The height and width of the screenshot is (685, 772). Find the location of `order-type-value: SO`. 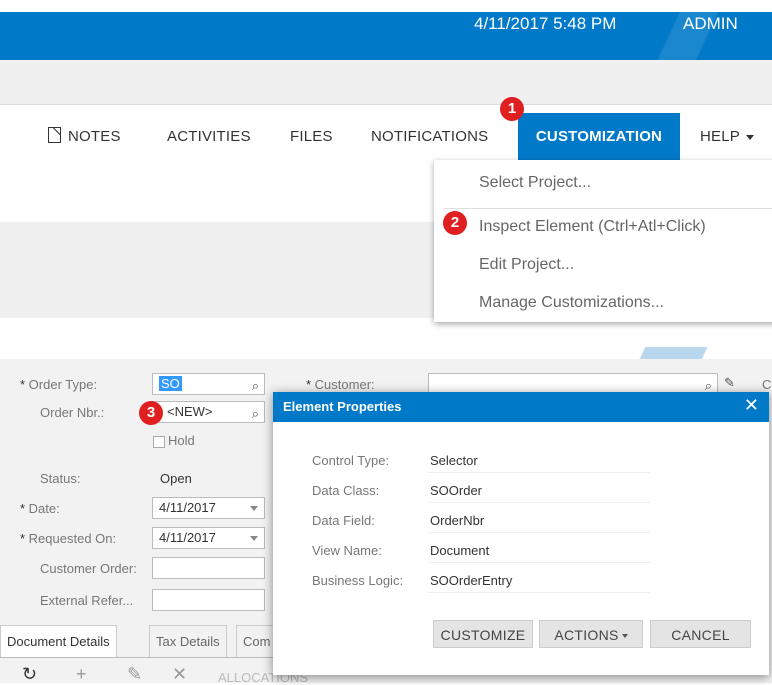

order-type-value: SO is located at coordinates (170, 383).